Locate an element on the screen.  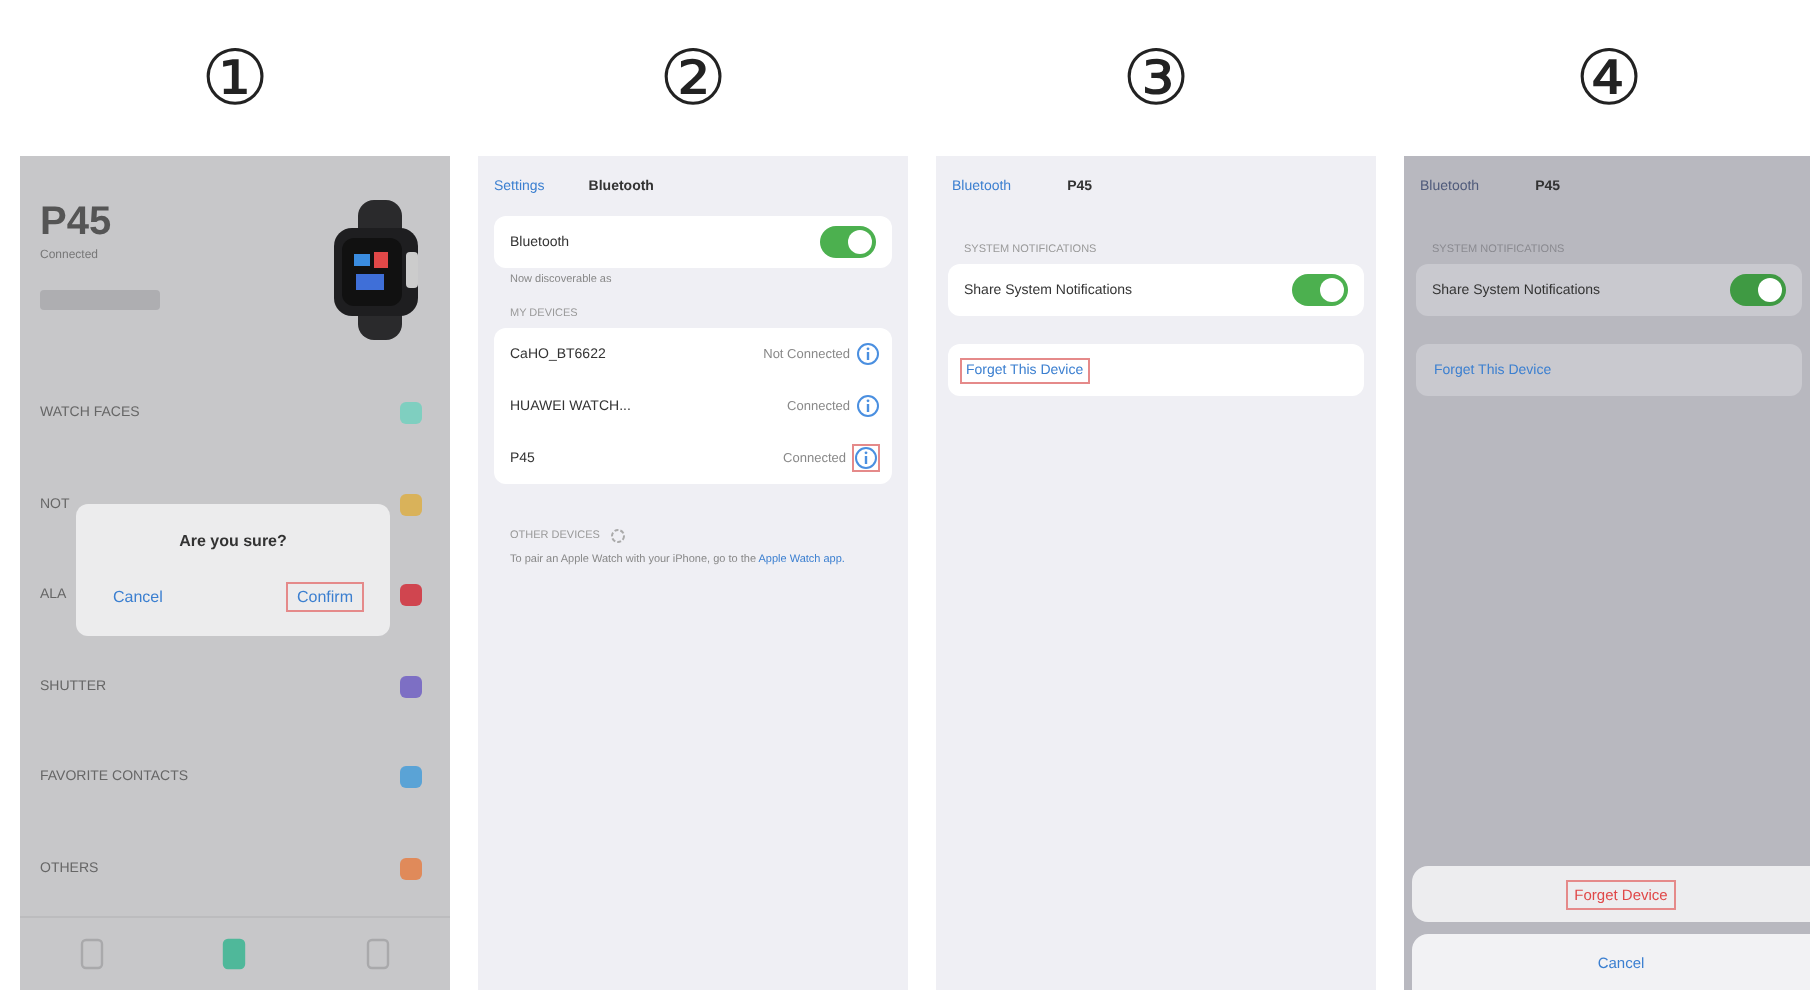
dialog-button: Confirm is located at coordinates (324, 597).